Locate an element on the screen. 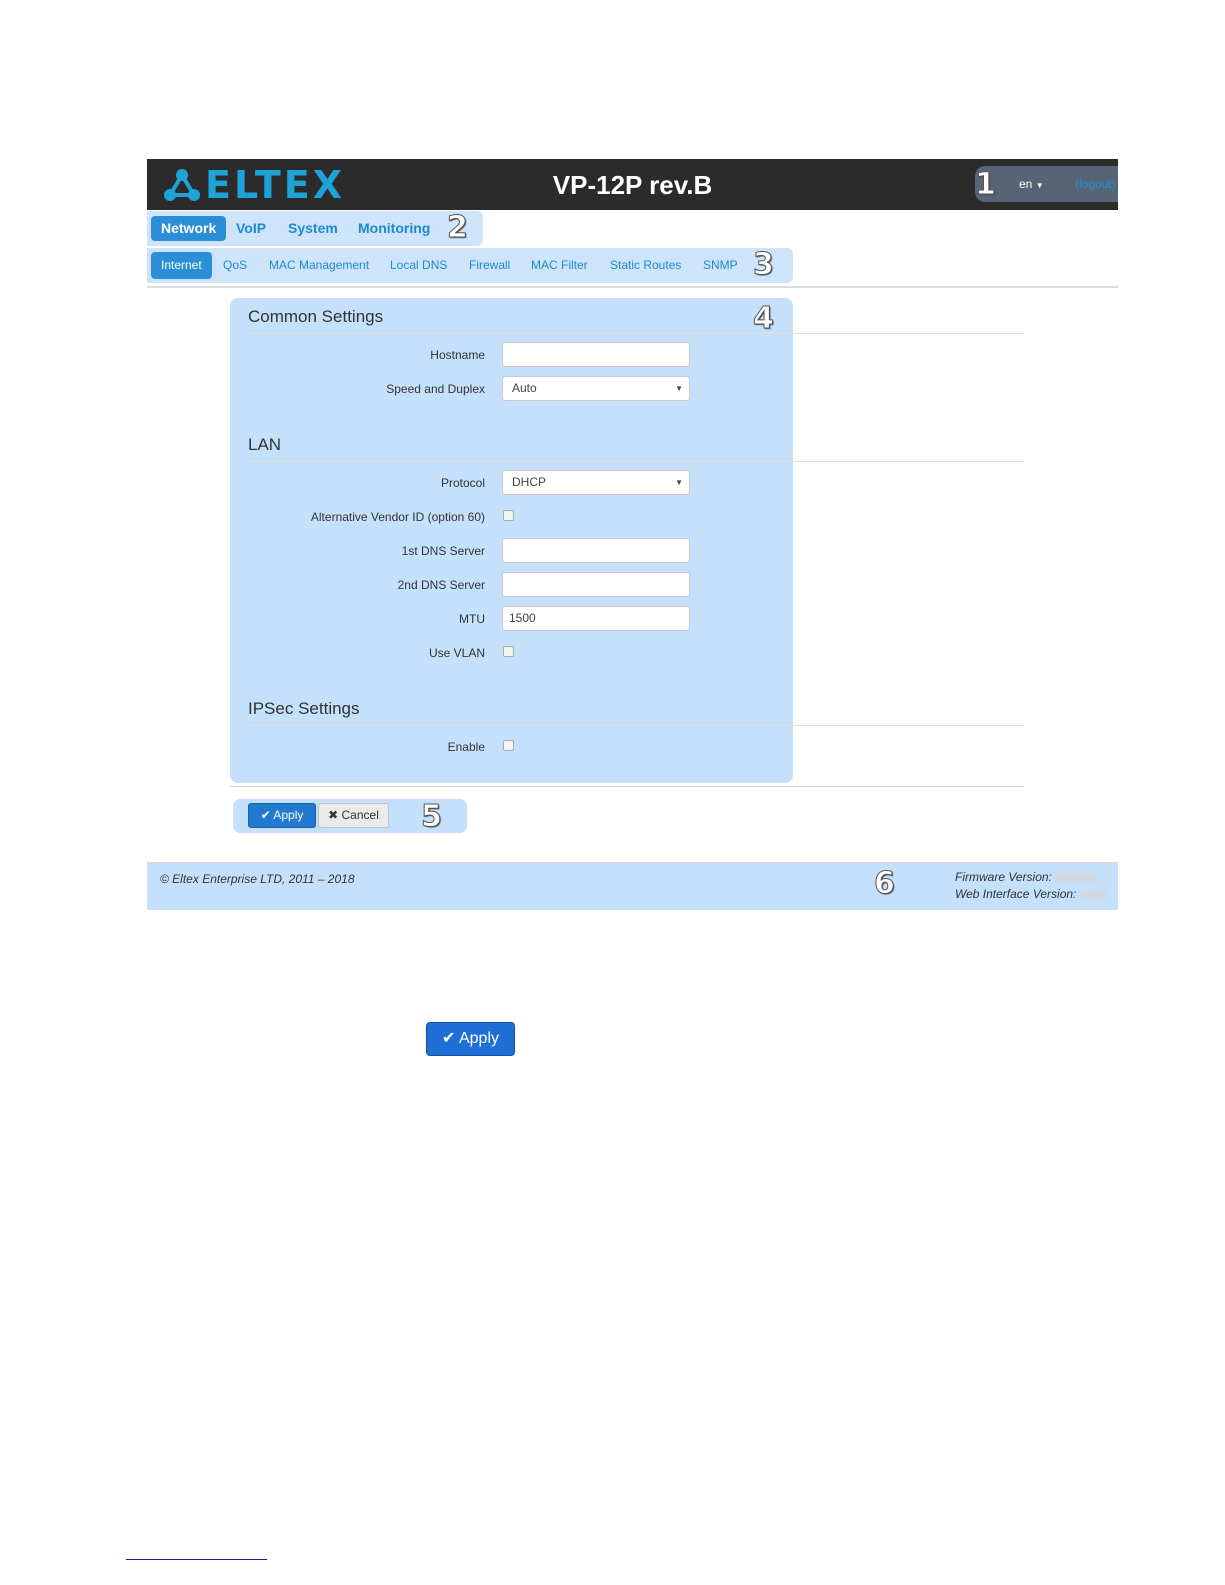 The image size is (1225, 1585). firmware-version-label: Firmware Version: is located at coordinates (1003, 877).